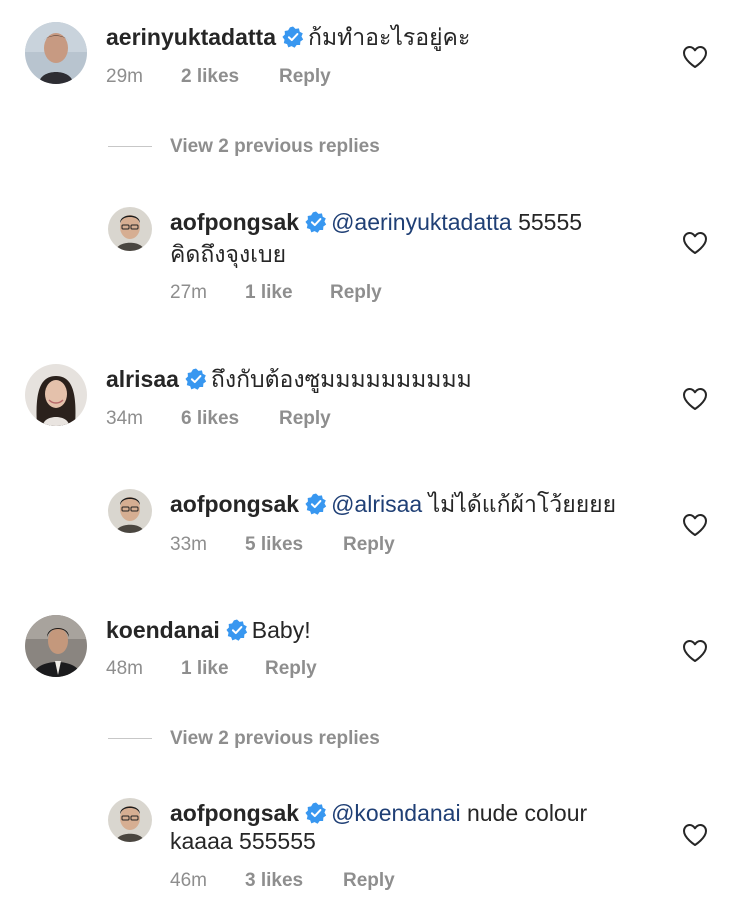 The width and height of the screenshot is (750, 908). Describe the element at coordinates (294, 881) in the screenshot. I see `likes-count: 3 likes` at that location.